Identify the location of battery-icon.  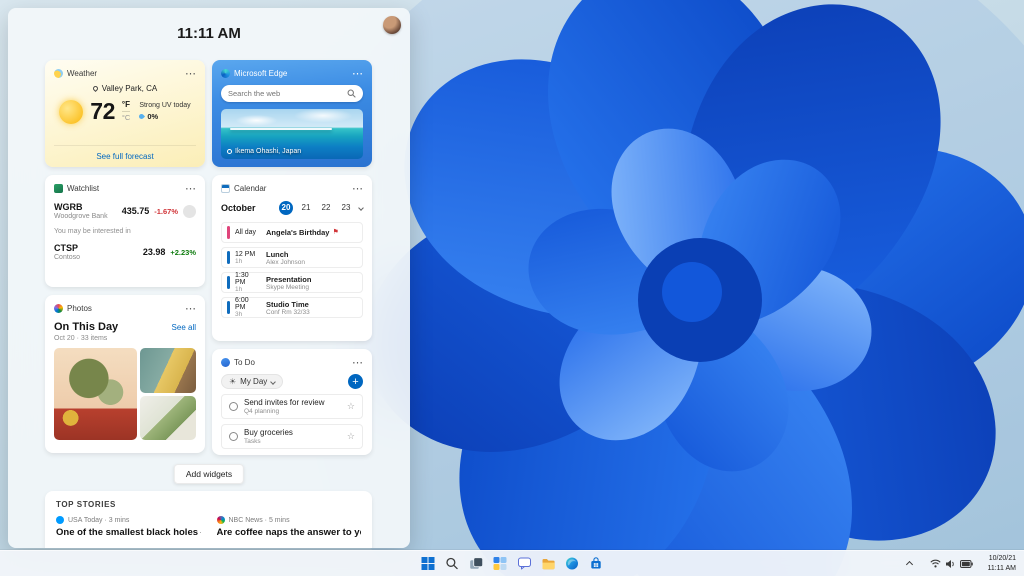
(967, 563).